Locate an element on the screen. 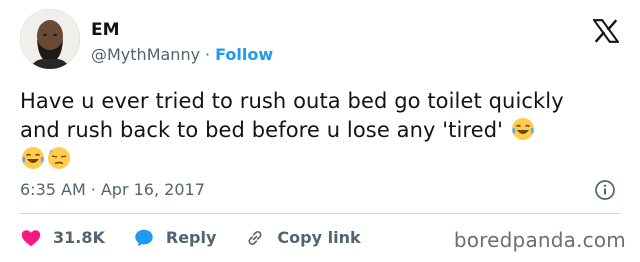 The height and width of the screenshot is (262, 640). x-logo-icon is located at coordinates (606, 31).